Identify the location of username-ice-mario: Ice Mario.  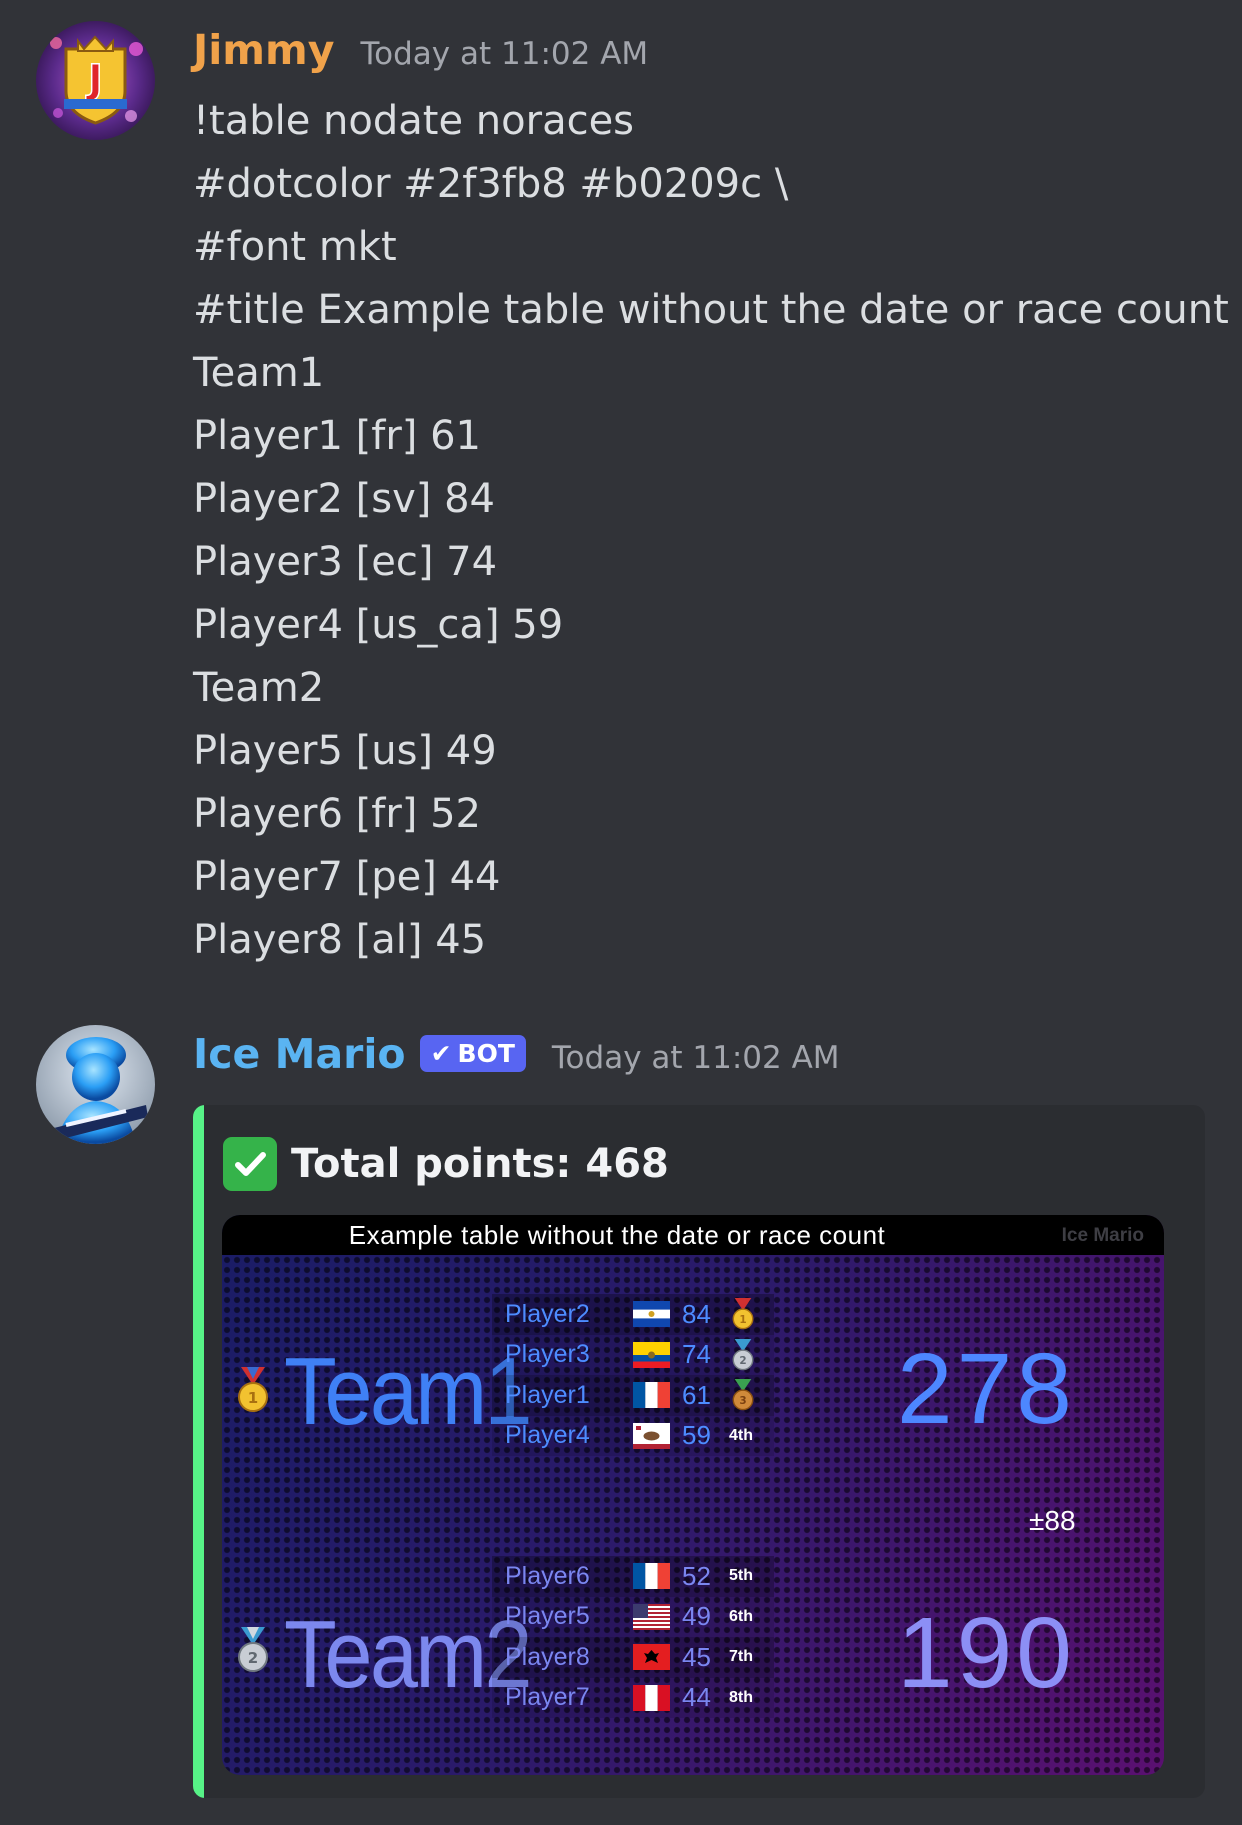
(299, 1054).